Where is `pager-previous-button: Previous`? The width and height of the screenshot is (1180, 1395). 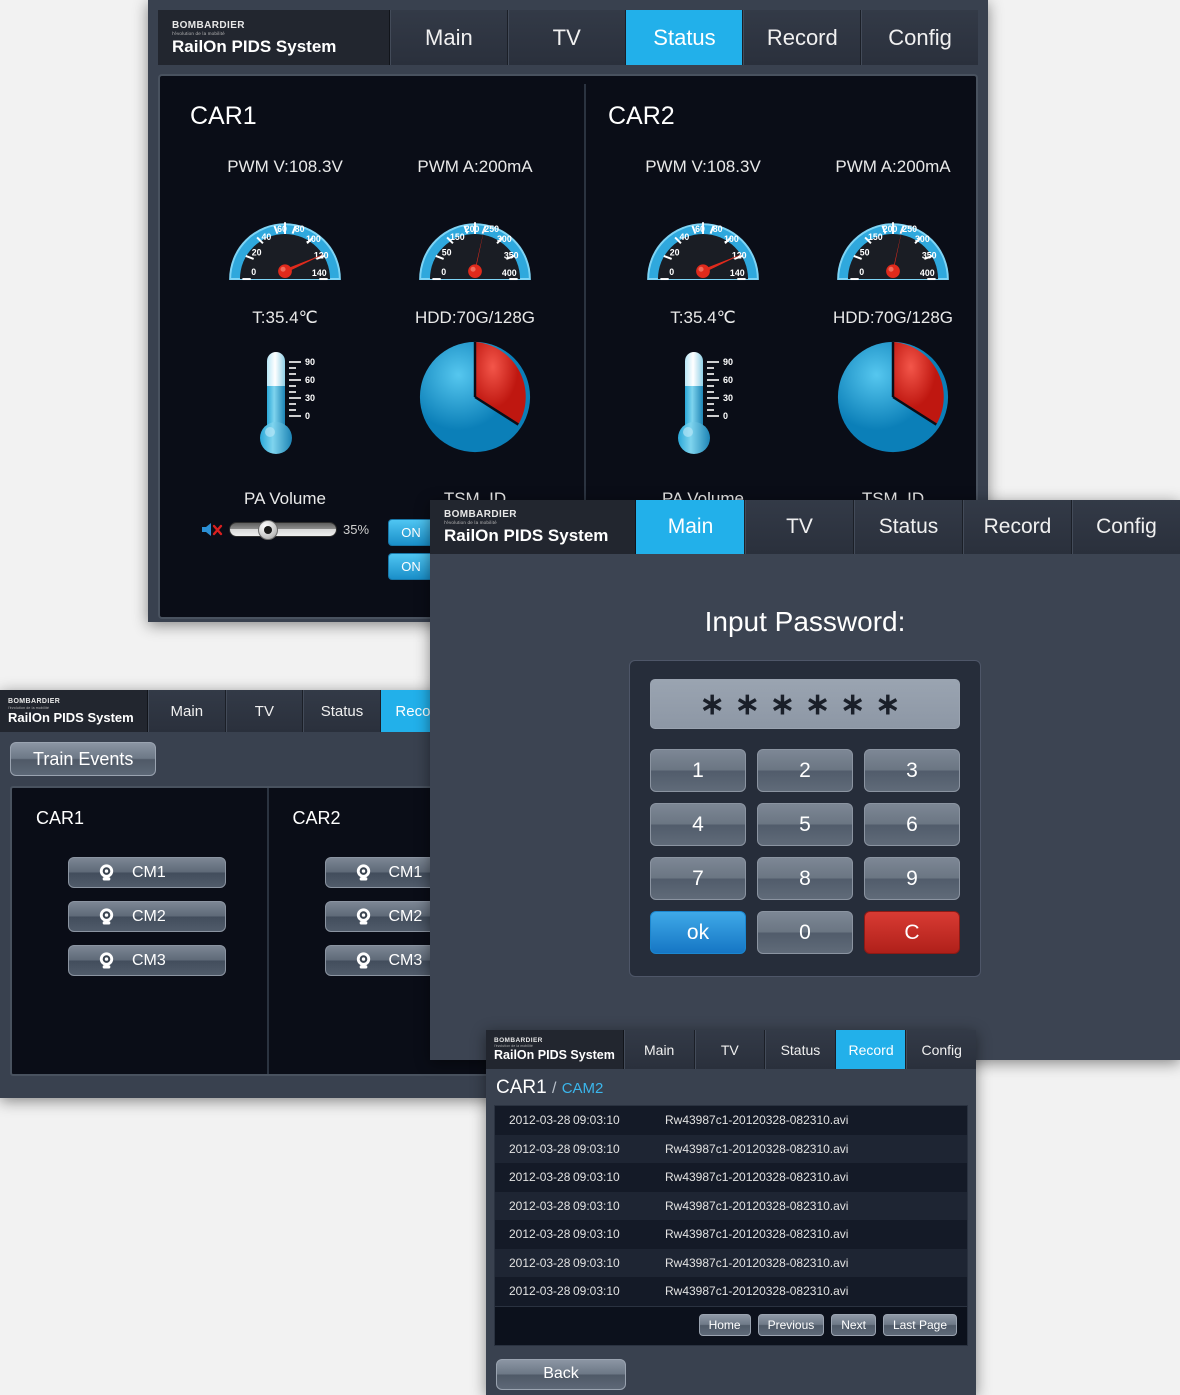 pager-previous-button: Previous is located at coordinates (791, 1324).